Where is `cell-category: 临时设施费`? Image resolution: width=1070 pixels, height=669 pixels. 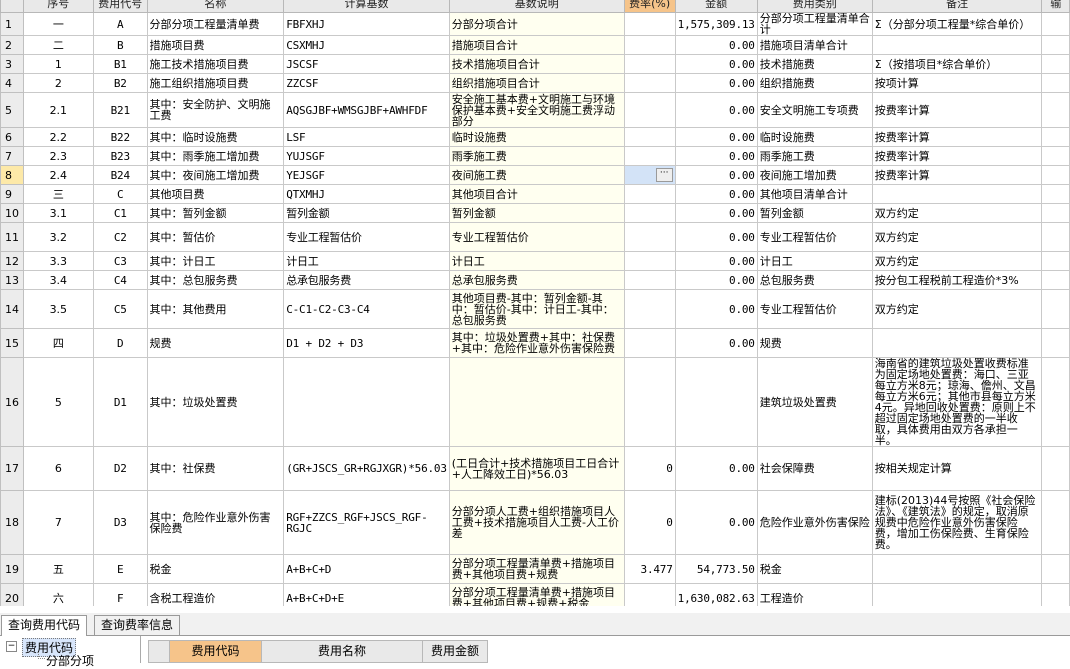
cell-category: 临时设施费 is located at coordinates (814, 137).